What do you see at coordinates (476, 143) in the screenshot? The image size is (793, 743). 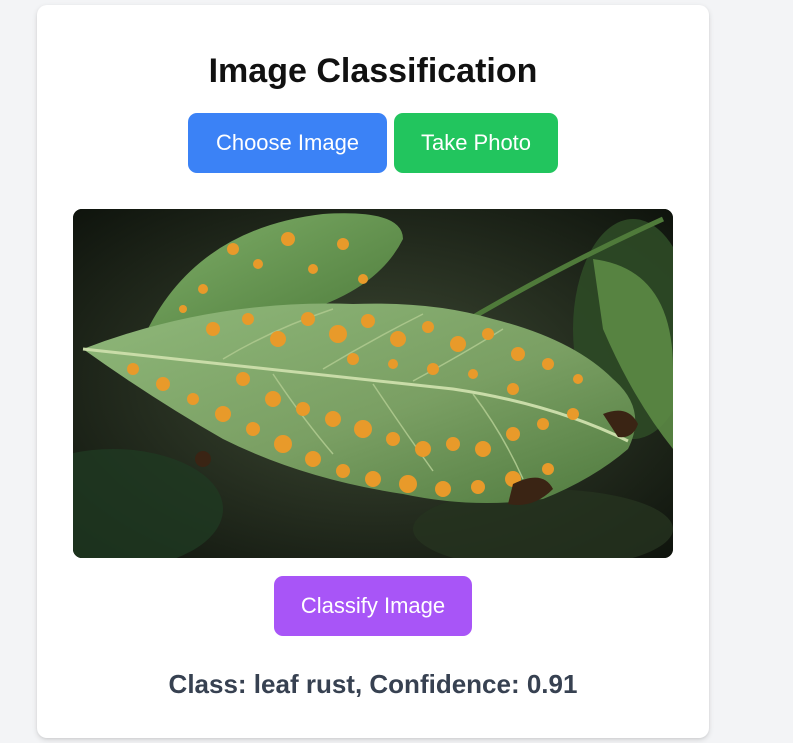 I see `take-photo-button: Take Photo` at bounding box center [476, 143].